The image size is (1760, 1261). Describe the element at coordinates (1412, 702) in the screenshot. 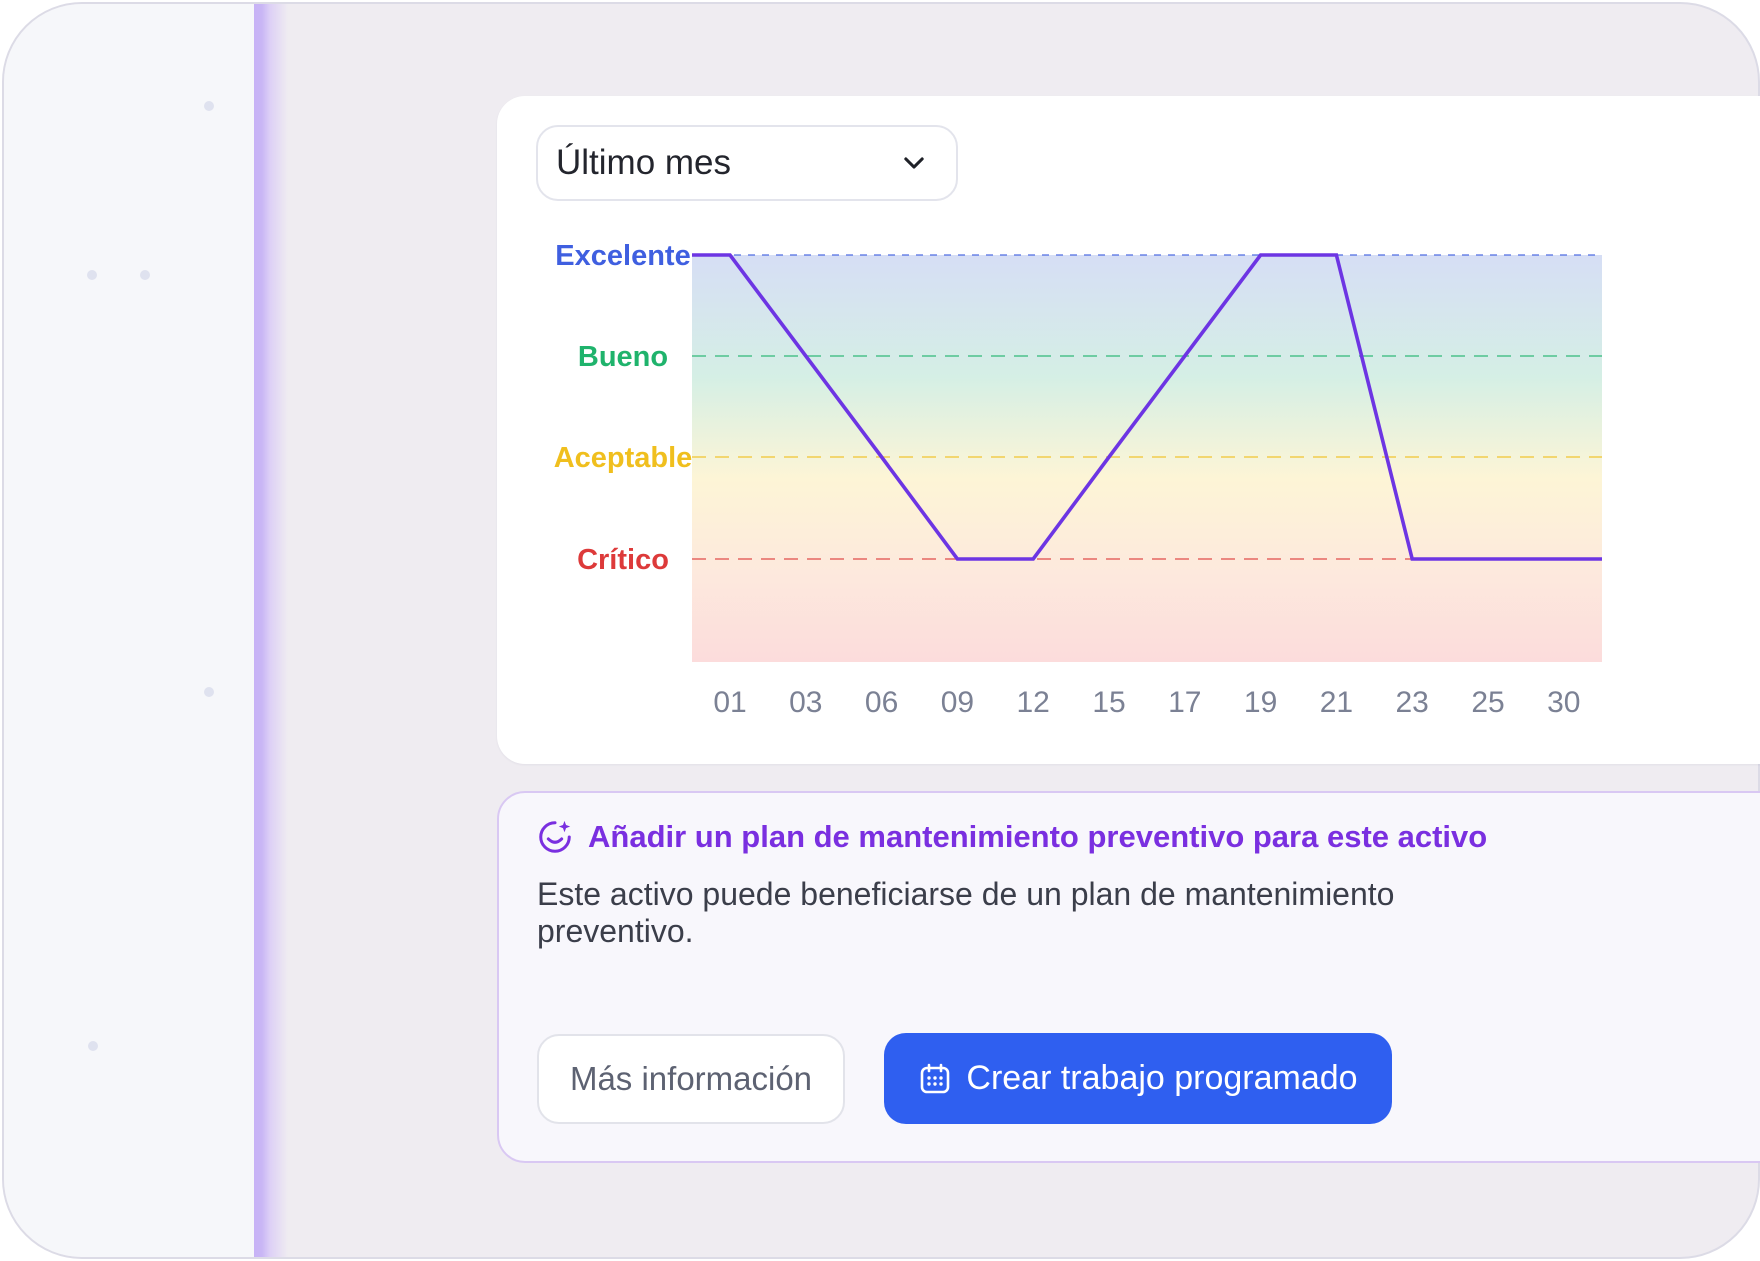

I see `x-tick-label: 23` at that location.